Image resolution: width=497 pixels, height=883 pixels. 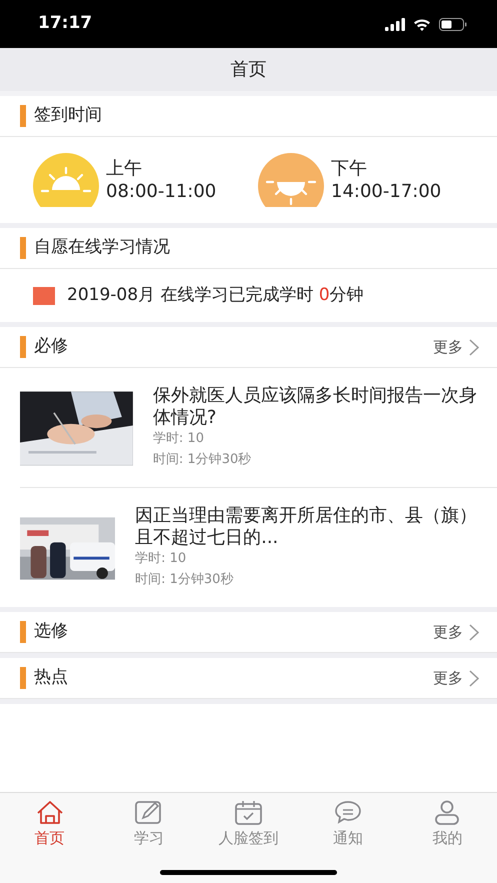 I want to click on section-title: 热点, so click(x=51, y=678).